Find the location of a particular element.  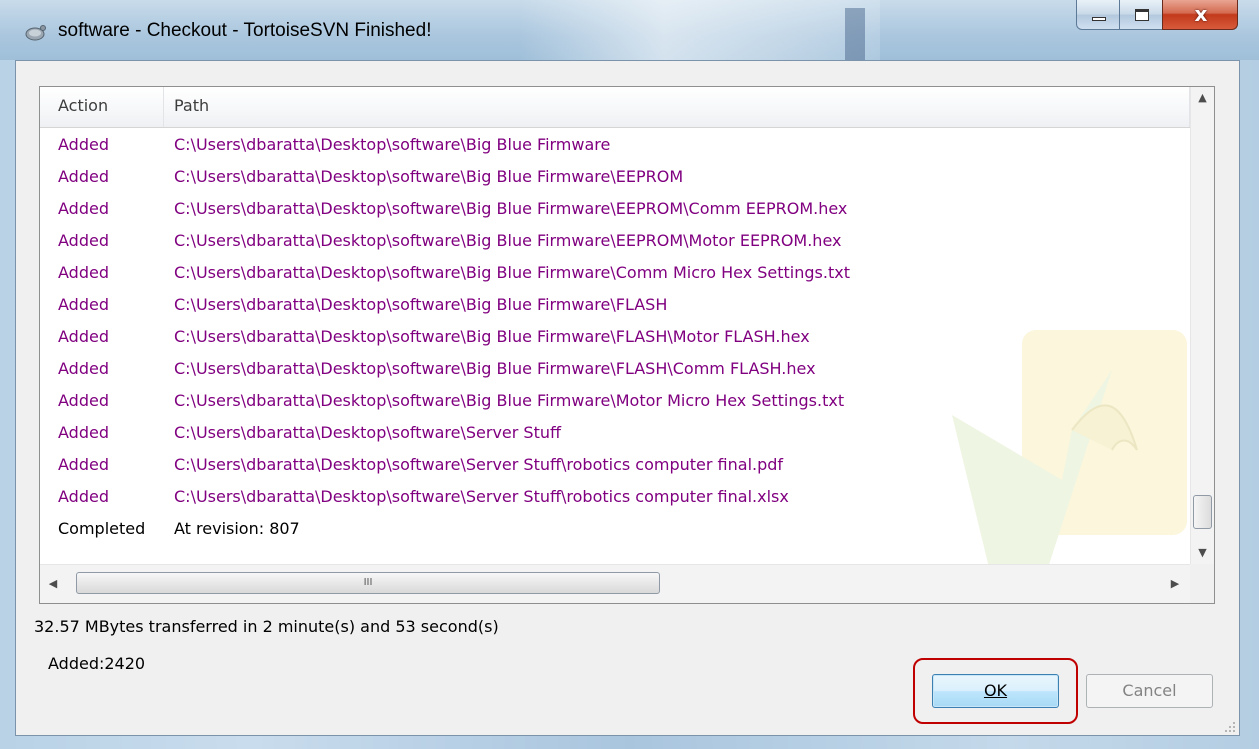

ok-button-label: OK is located at coordinates (995, 690).